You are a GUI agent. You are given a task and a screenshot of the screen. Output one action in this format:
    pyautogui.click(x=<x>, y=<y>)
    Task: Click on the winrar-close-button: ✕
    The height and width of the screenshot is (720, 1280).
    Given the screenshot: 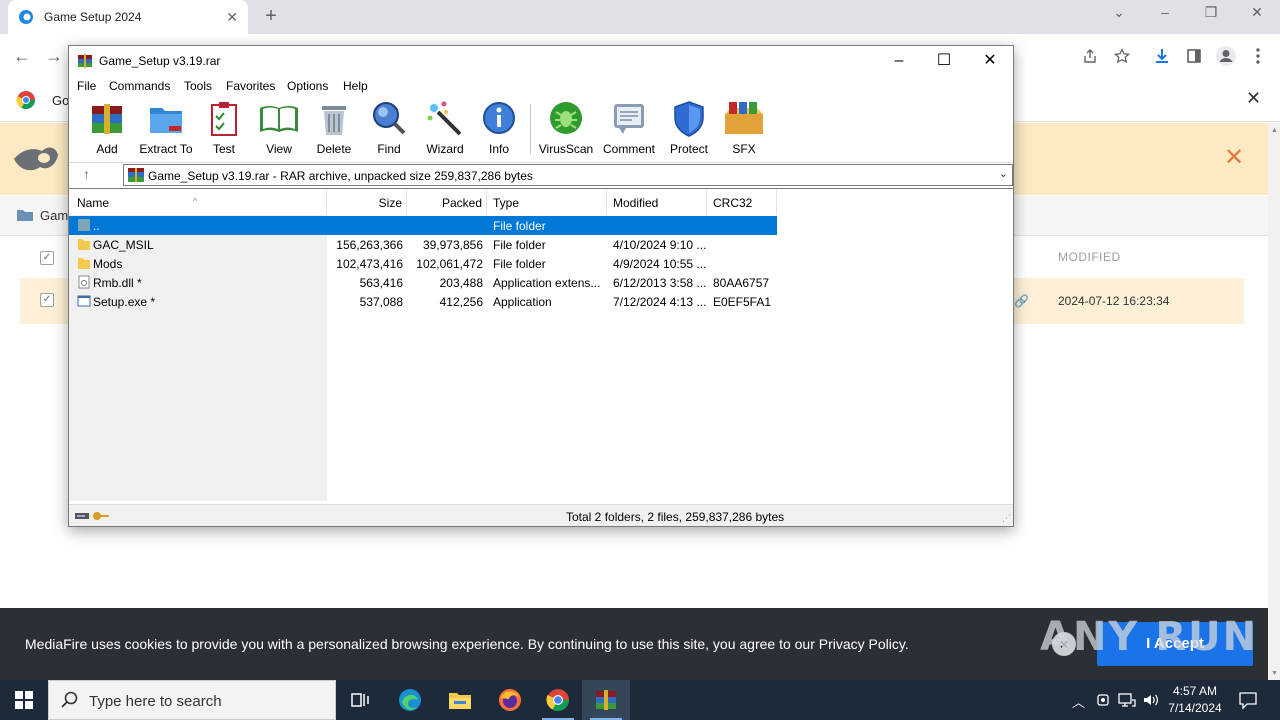 What is the action you would take?
    pyautogui.click(x=990, y=61)
    